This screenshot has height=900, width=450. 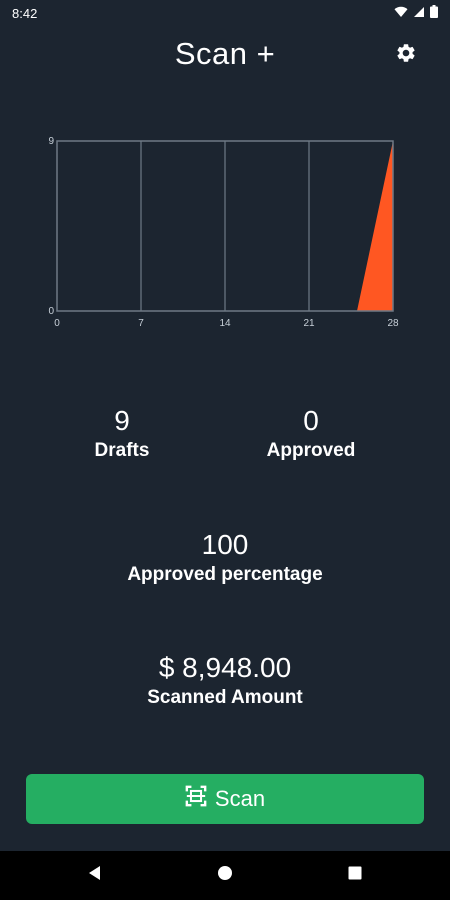 What do you see at coordinates (141, 323) in the screenshot?
I see `x-tick-label-1: 7` at bounding box center [141, 323].